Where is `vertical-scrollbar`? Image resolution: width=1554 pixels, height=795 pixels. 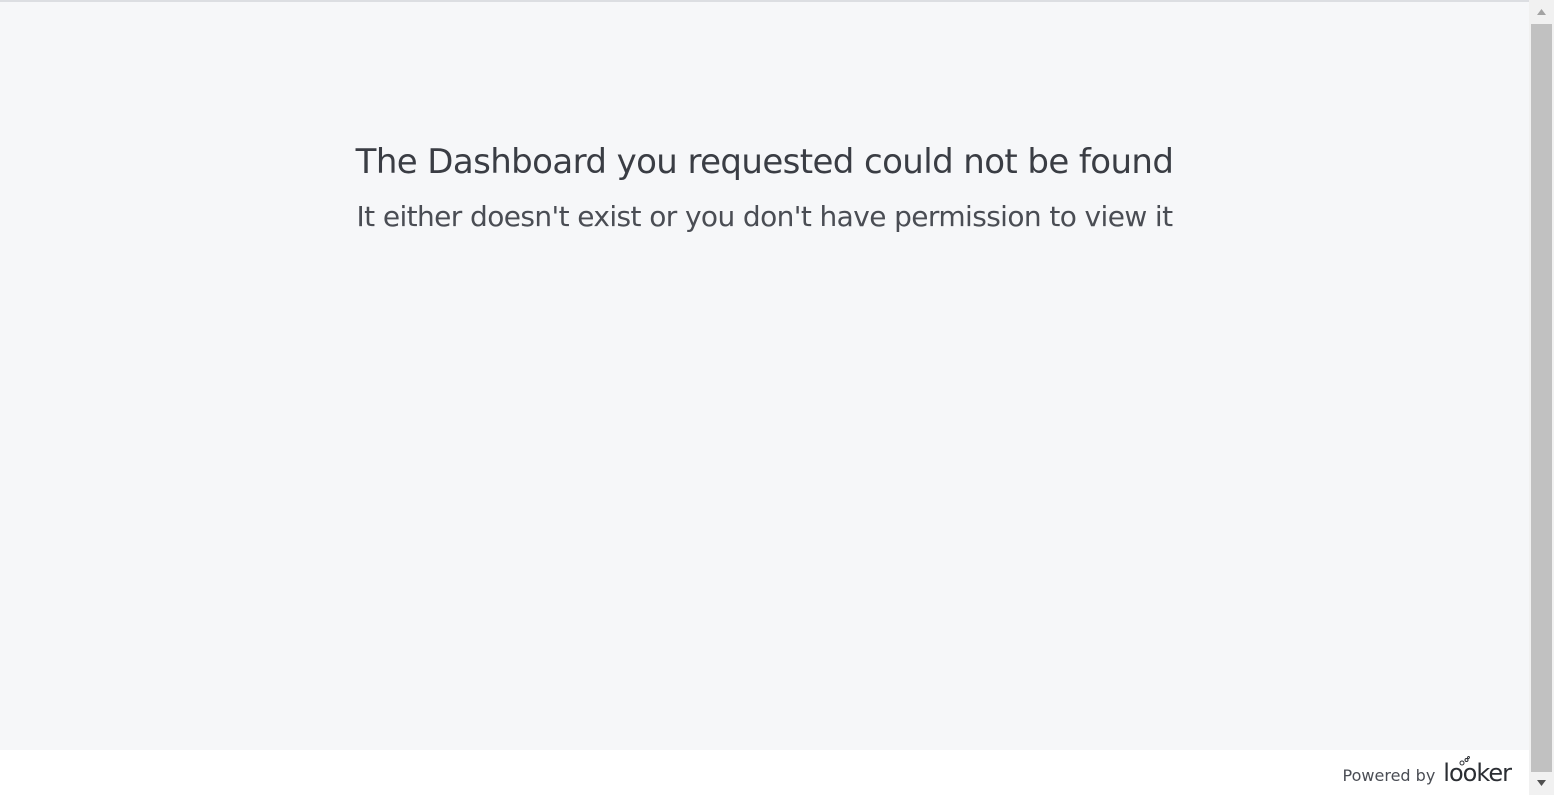
vertical-scrollbar is located at coordinates (1541, 397).